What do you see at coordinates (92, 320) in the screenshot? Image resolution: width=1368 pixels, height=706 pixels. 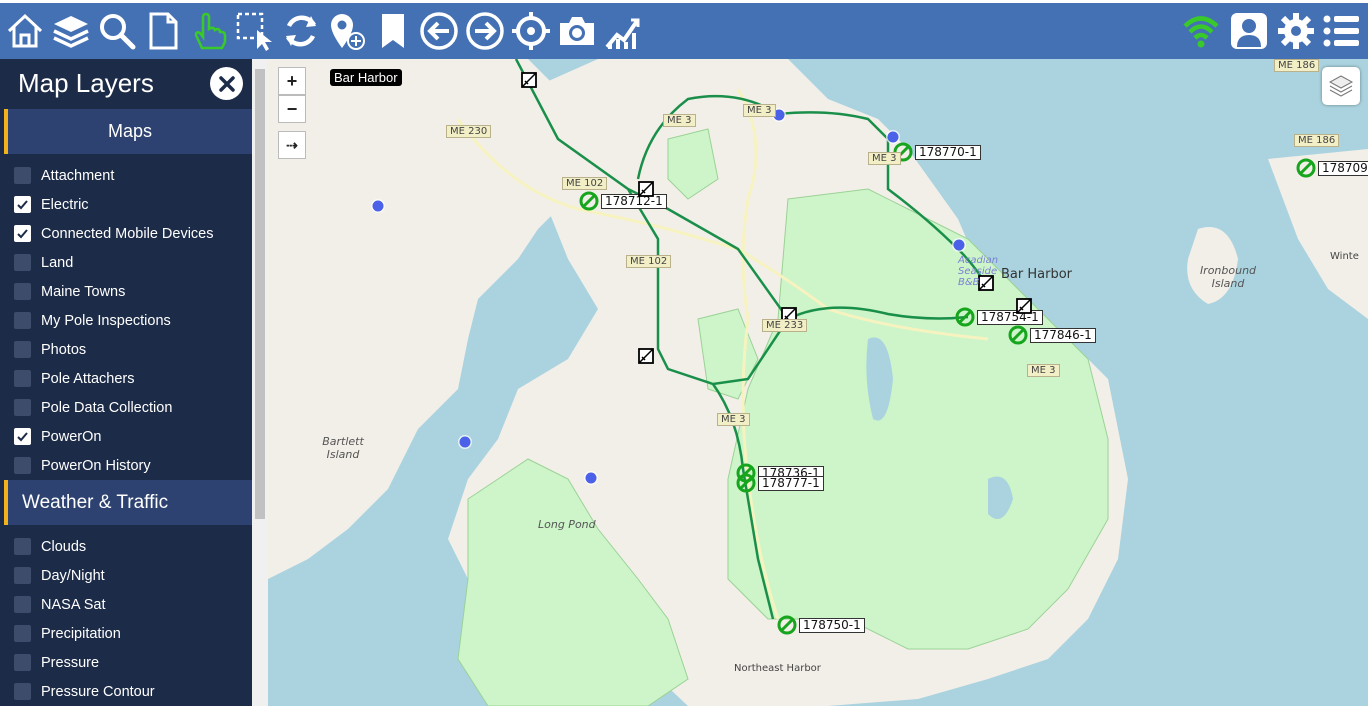 I see `layer-item: My Pole Inspections` at bounding box center [92, 320].